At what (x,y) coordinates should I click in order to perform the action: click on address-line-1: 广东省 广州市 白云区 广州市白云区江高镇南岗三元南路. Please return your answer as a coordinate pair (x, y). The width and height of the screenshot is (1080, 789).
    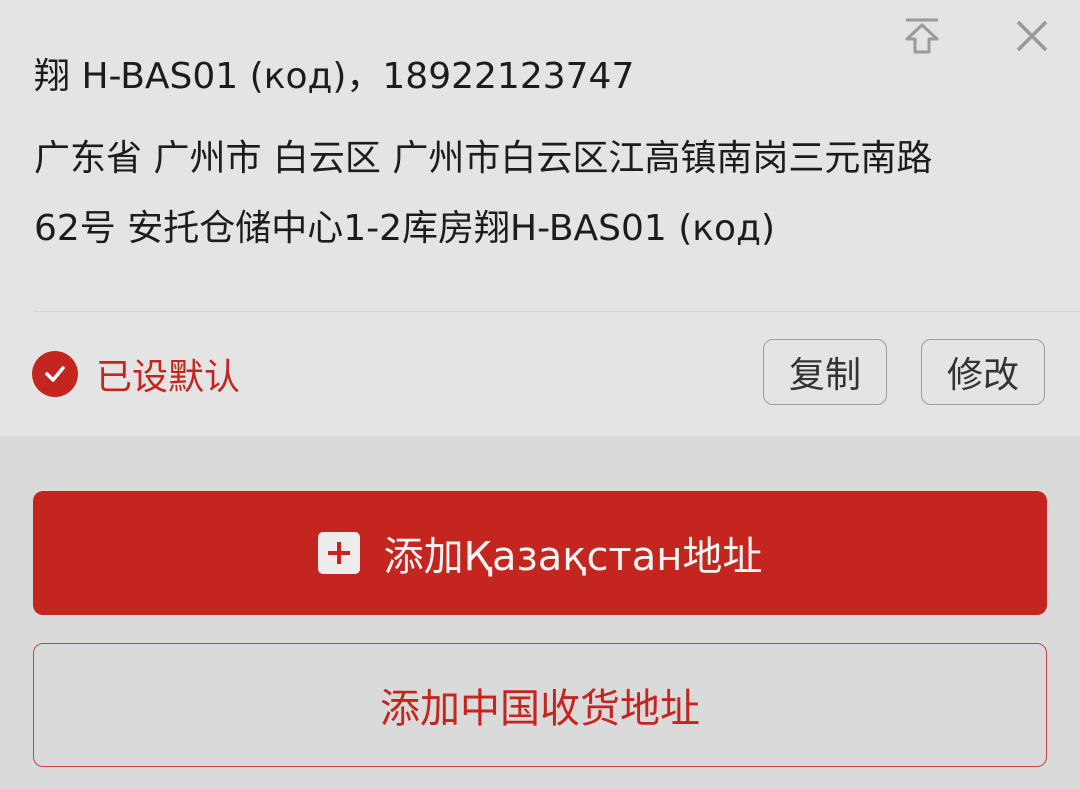
    Looking at the image, I should click on (483, 158).